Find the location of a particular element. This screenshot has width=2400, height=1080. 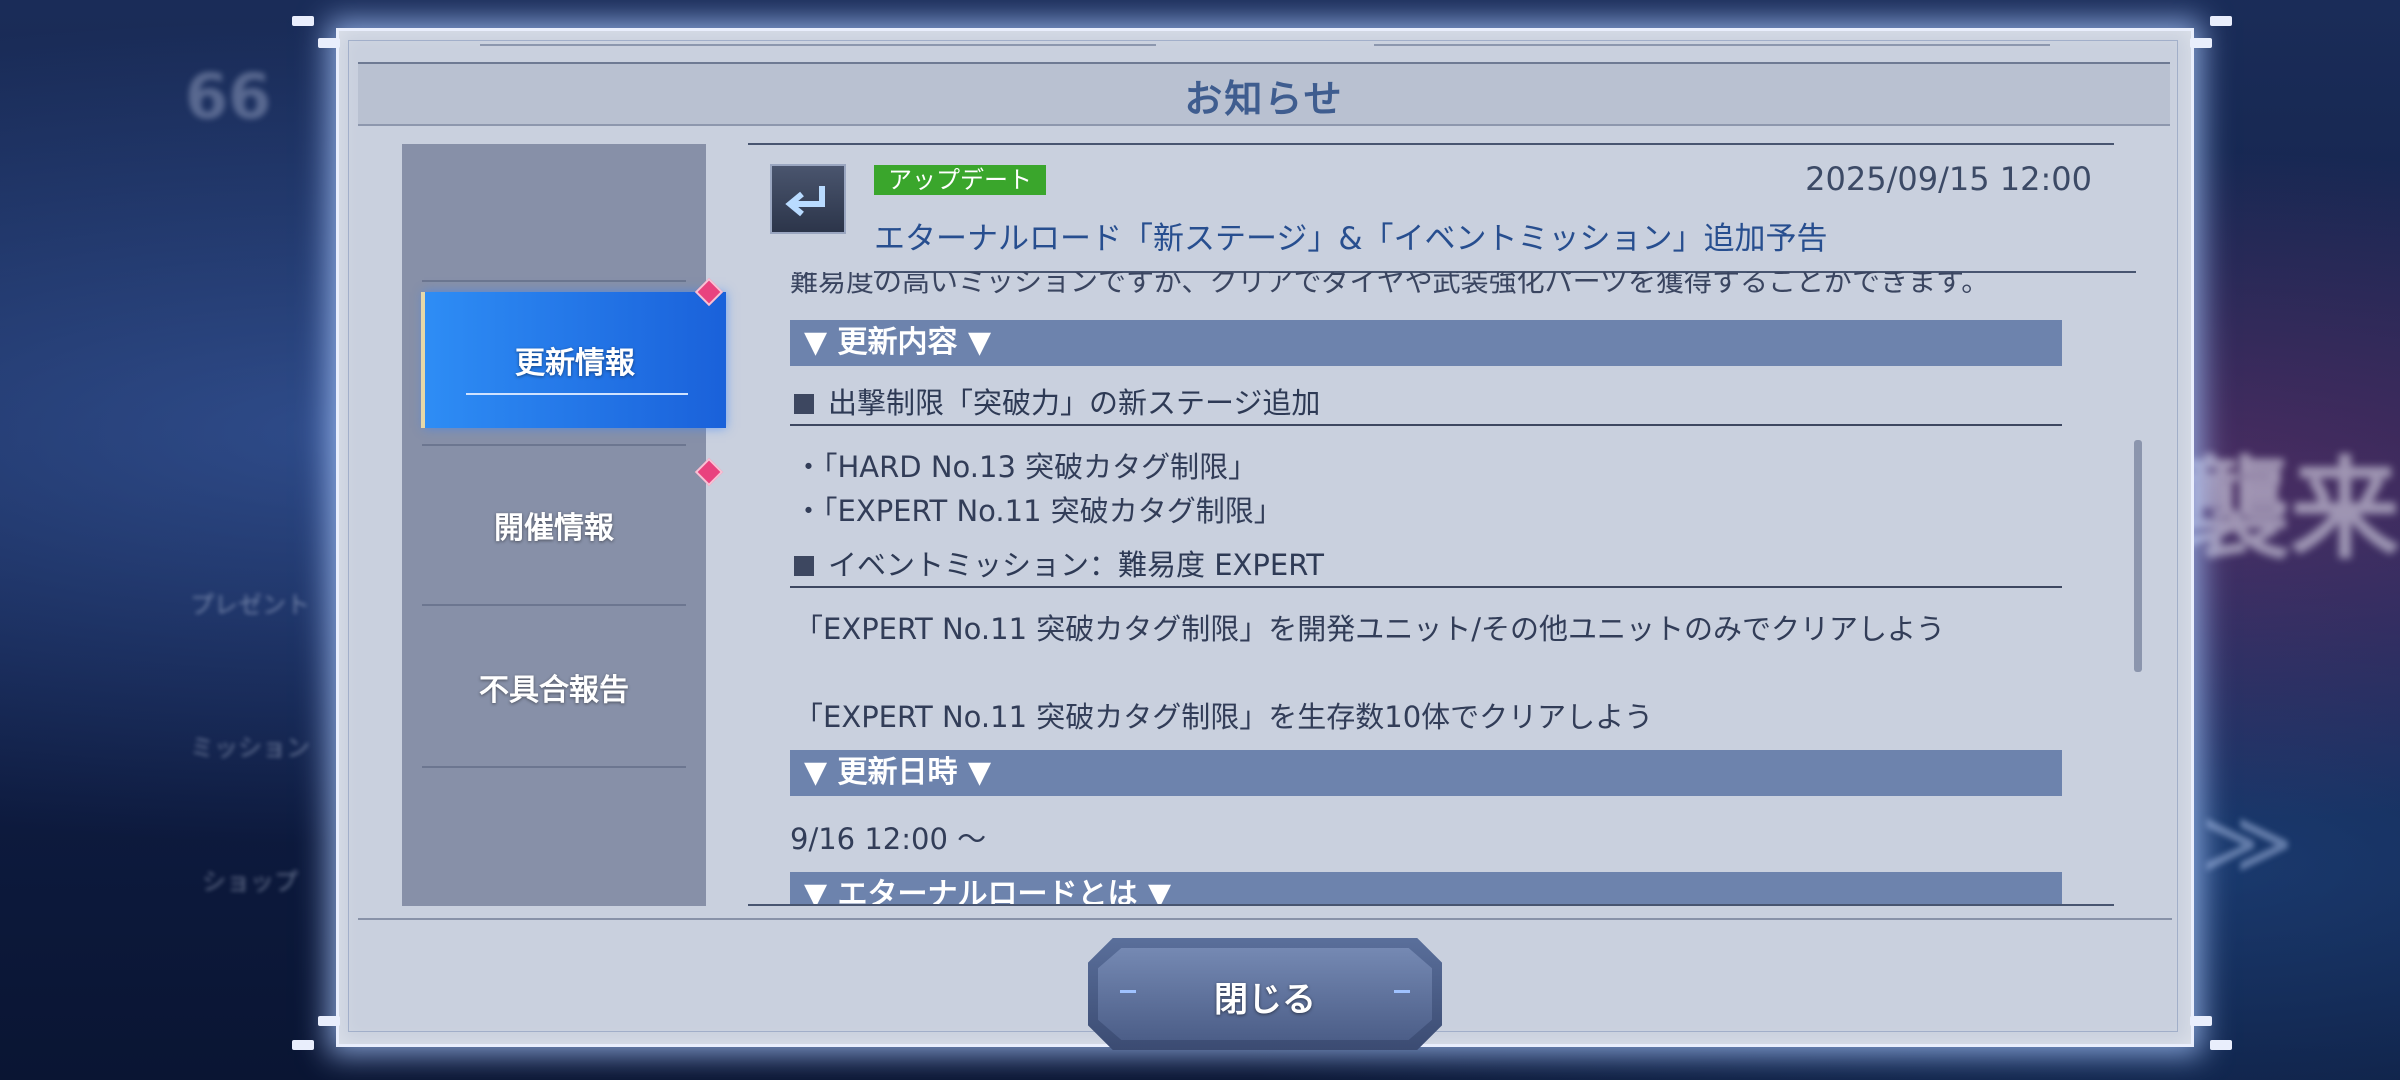

content-top-rule is located at coordinates (1431, 144).